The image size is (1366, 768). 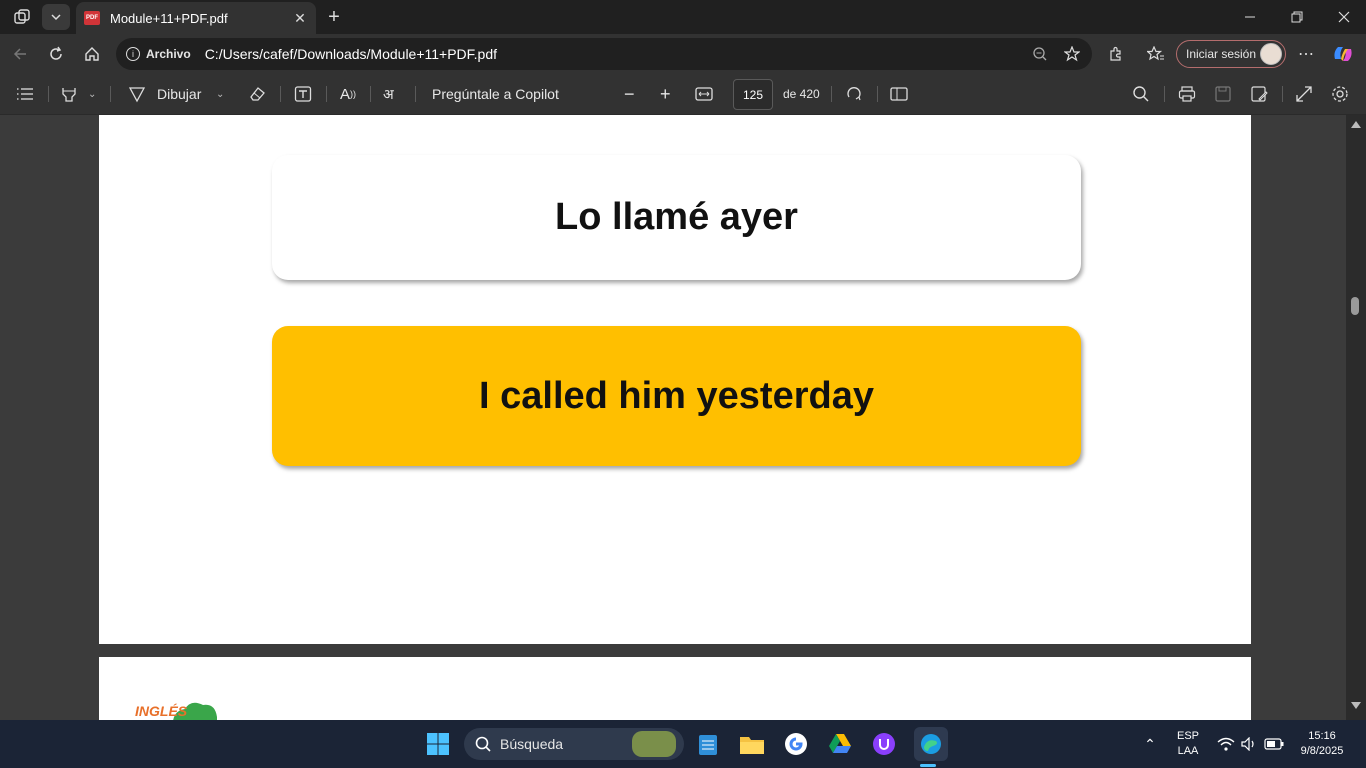 What do you see at coordinates (1322, 743) in the screenshot?
I see `clock: 15:16 9/8/2025` at bounding box center [1322, 743].